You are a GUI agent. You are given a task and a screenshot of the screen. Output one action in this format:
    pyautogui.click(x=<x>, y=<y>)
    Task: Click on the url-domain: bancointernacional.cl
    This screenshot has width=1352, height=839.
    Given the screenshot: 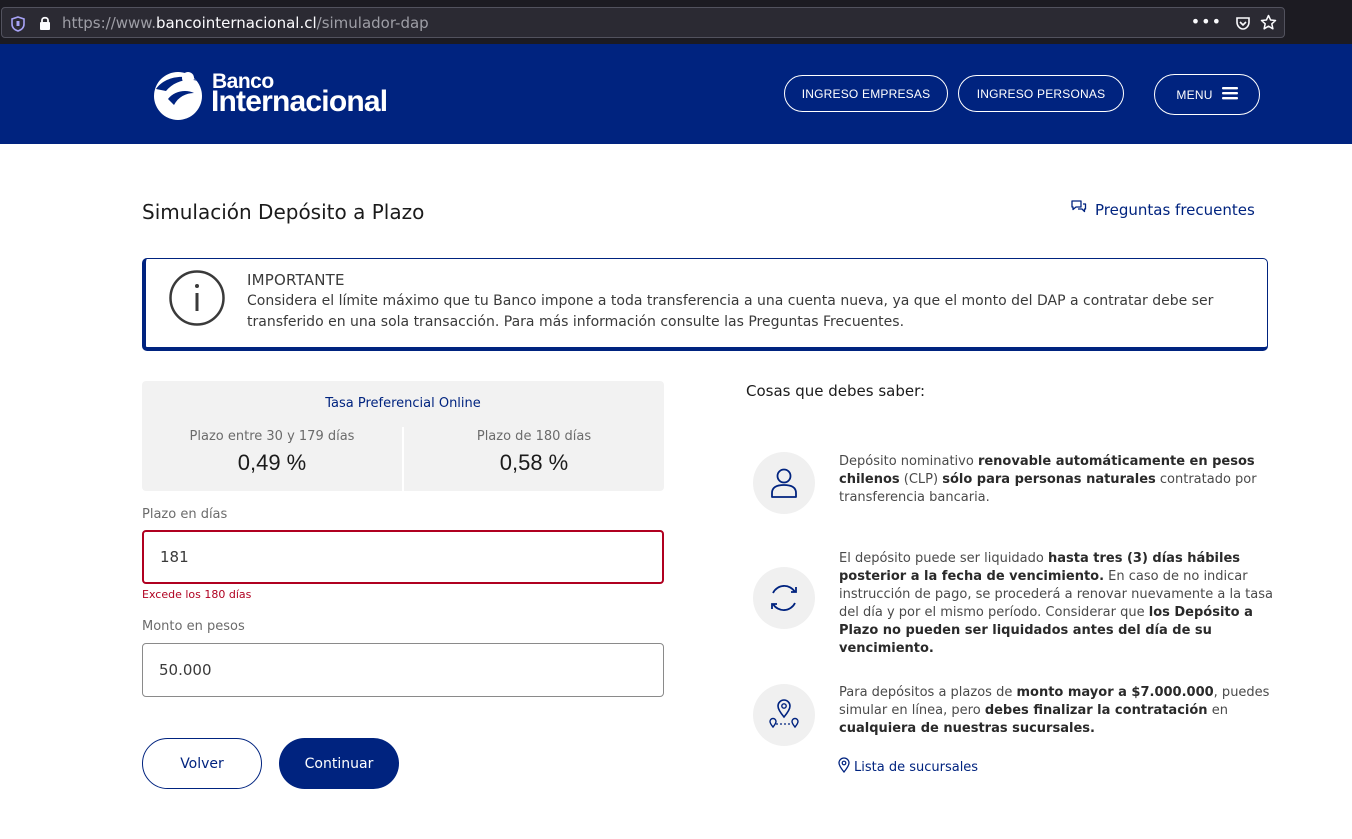 What is the action you would take?
    pyautogui.click(x=236, y=23)
    